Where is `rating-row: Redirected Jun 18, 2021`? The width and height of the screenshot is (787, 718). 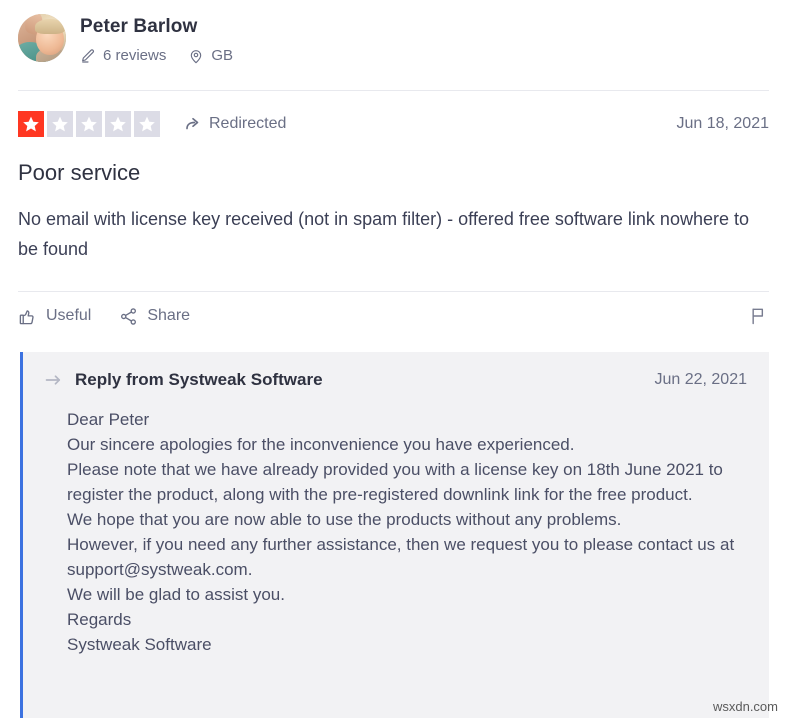
rating-row: Redirected Jun 18, 2021 is located at coordinates (393, 114).